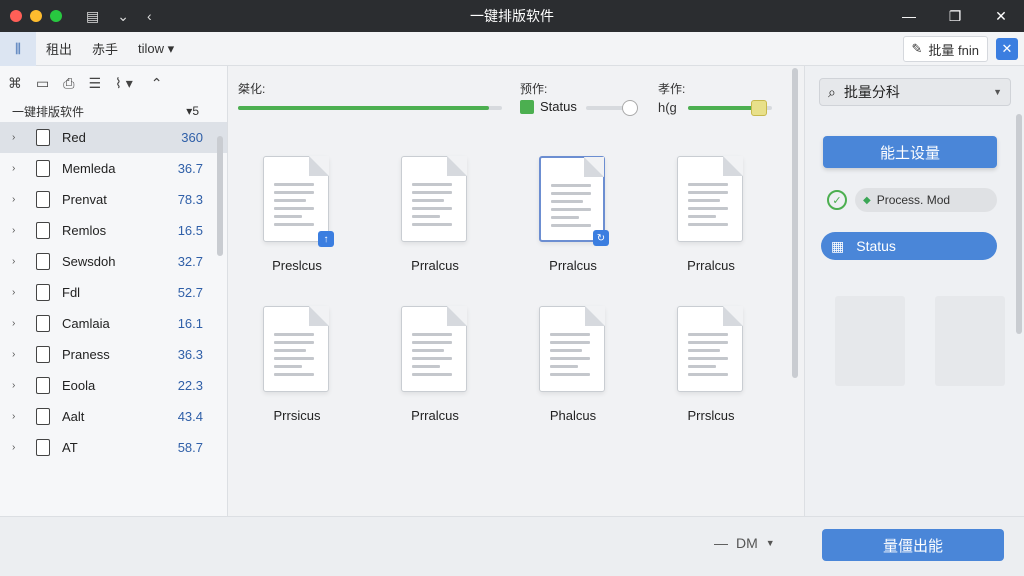 The image size is (1024, 576). What do you see at coordinates (123, 16) in the screenshot?
I see `chevron-down-icon: ⌄` at bounding box center [123, 16].